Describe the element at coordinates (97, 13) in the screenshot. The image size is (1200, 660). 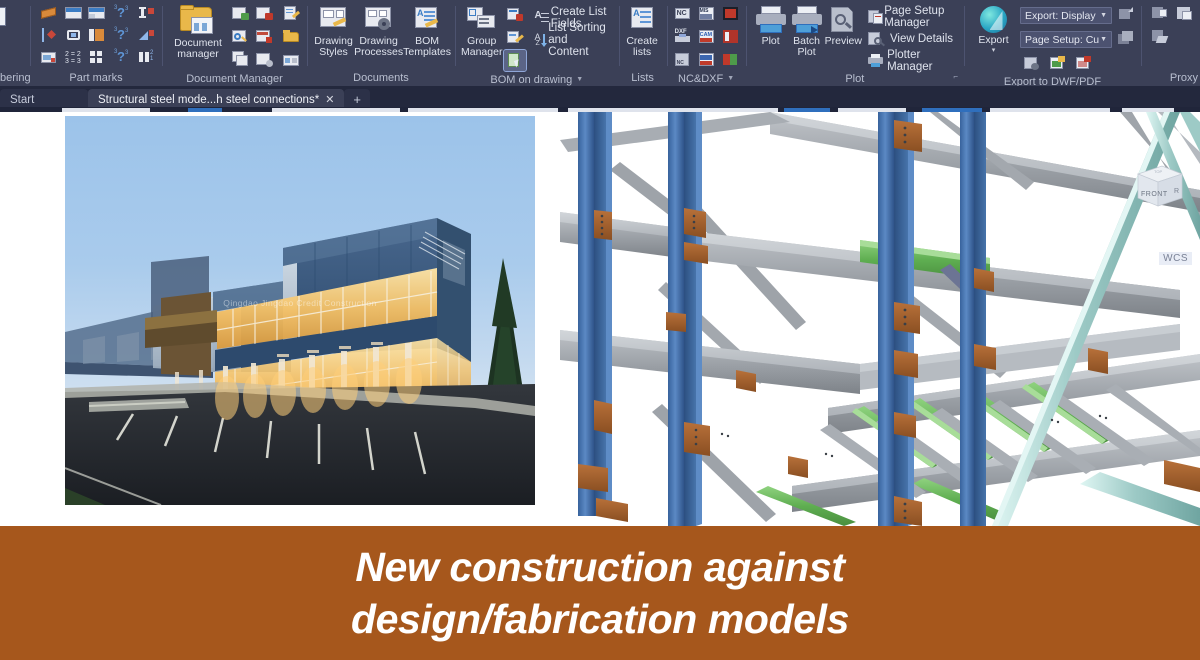
I see `part-mark-table2-icon` at that location.